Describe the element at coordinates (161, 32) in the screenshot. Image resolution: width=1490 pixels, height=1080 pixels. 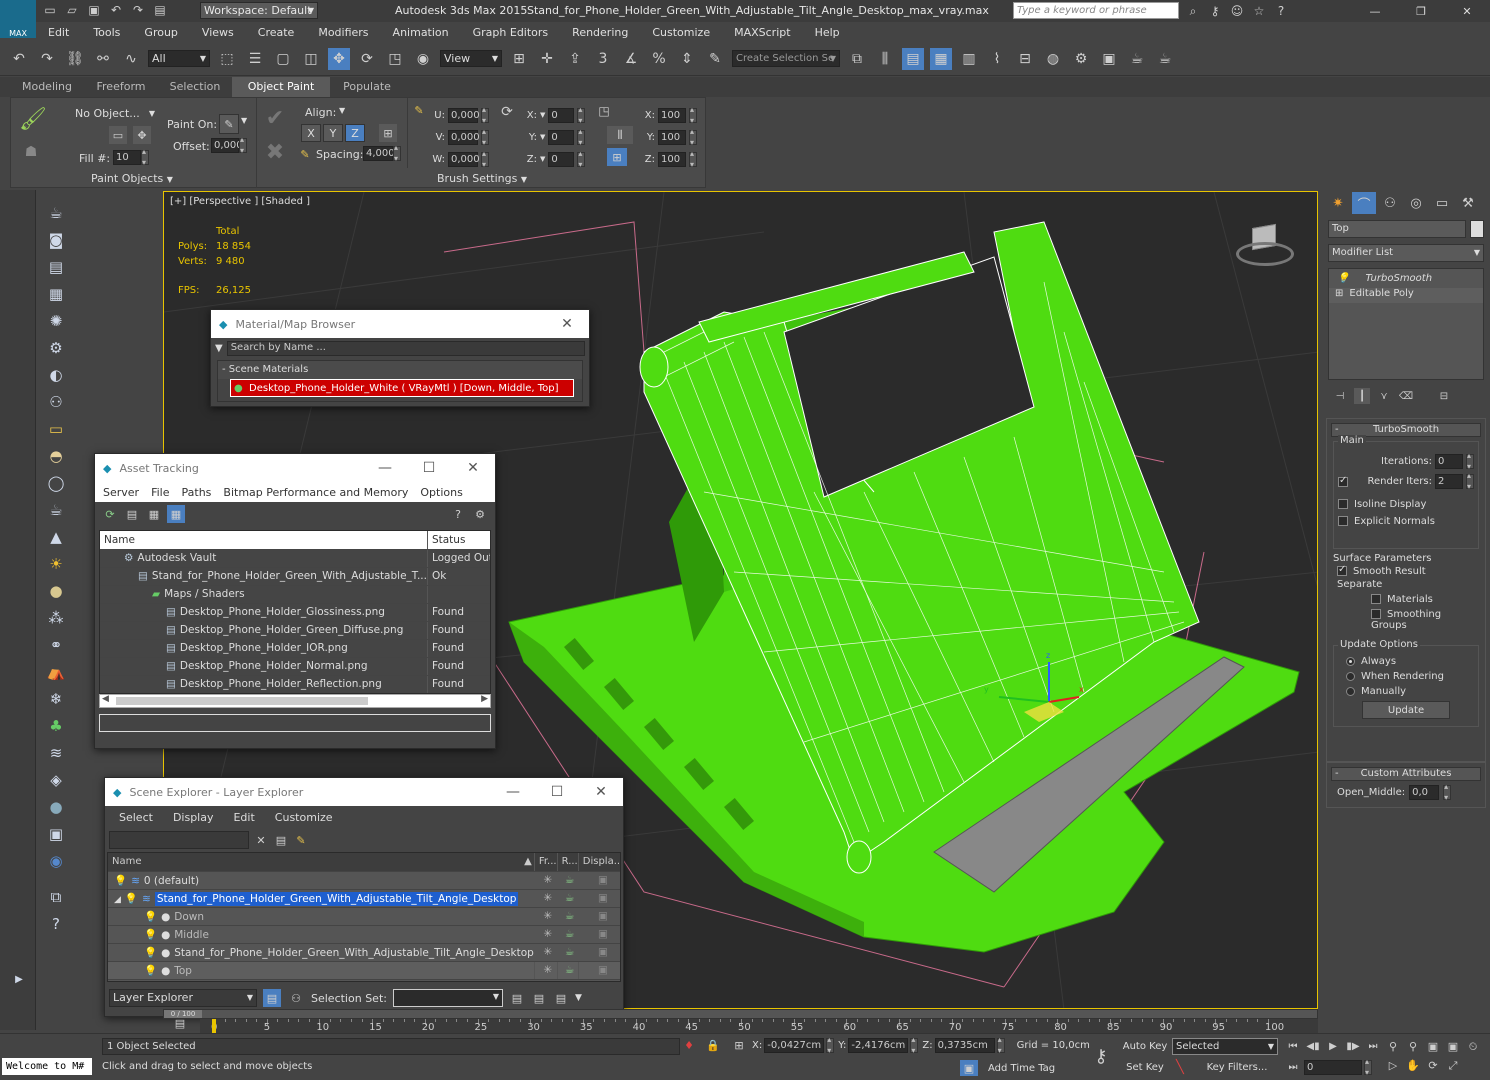
I see `menu-group: Group` at that location.